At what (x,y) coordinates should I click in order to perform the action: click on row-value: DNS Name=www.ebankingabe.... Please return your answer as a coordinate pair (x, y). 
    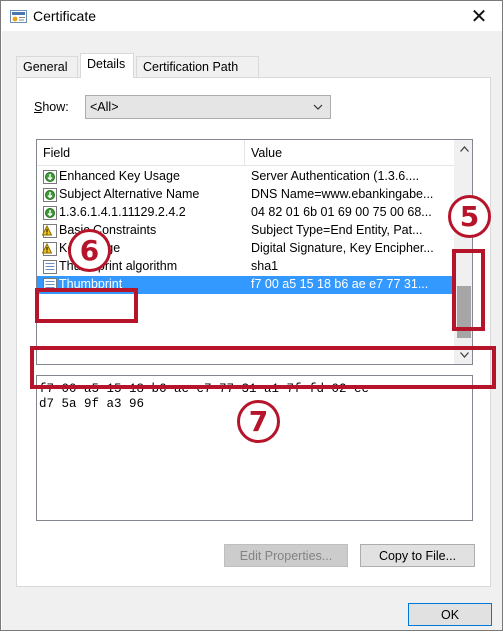
    Looking at the image, I should click on (342, 194).